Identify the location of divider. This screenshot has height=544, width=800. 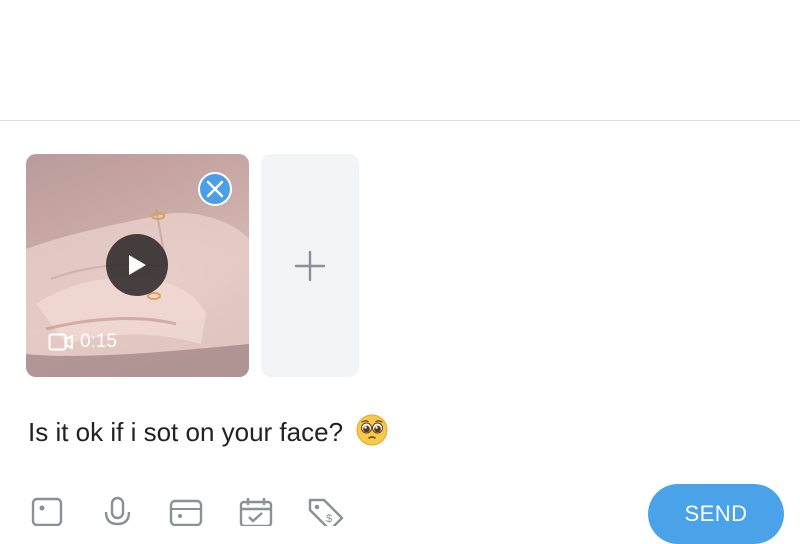
(400, 120).